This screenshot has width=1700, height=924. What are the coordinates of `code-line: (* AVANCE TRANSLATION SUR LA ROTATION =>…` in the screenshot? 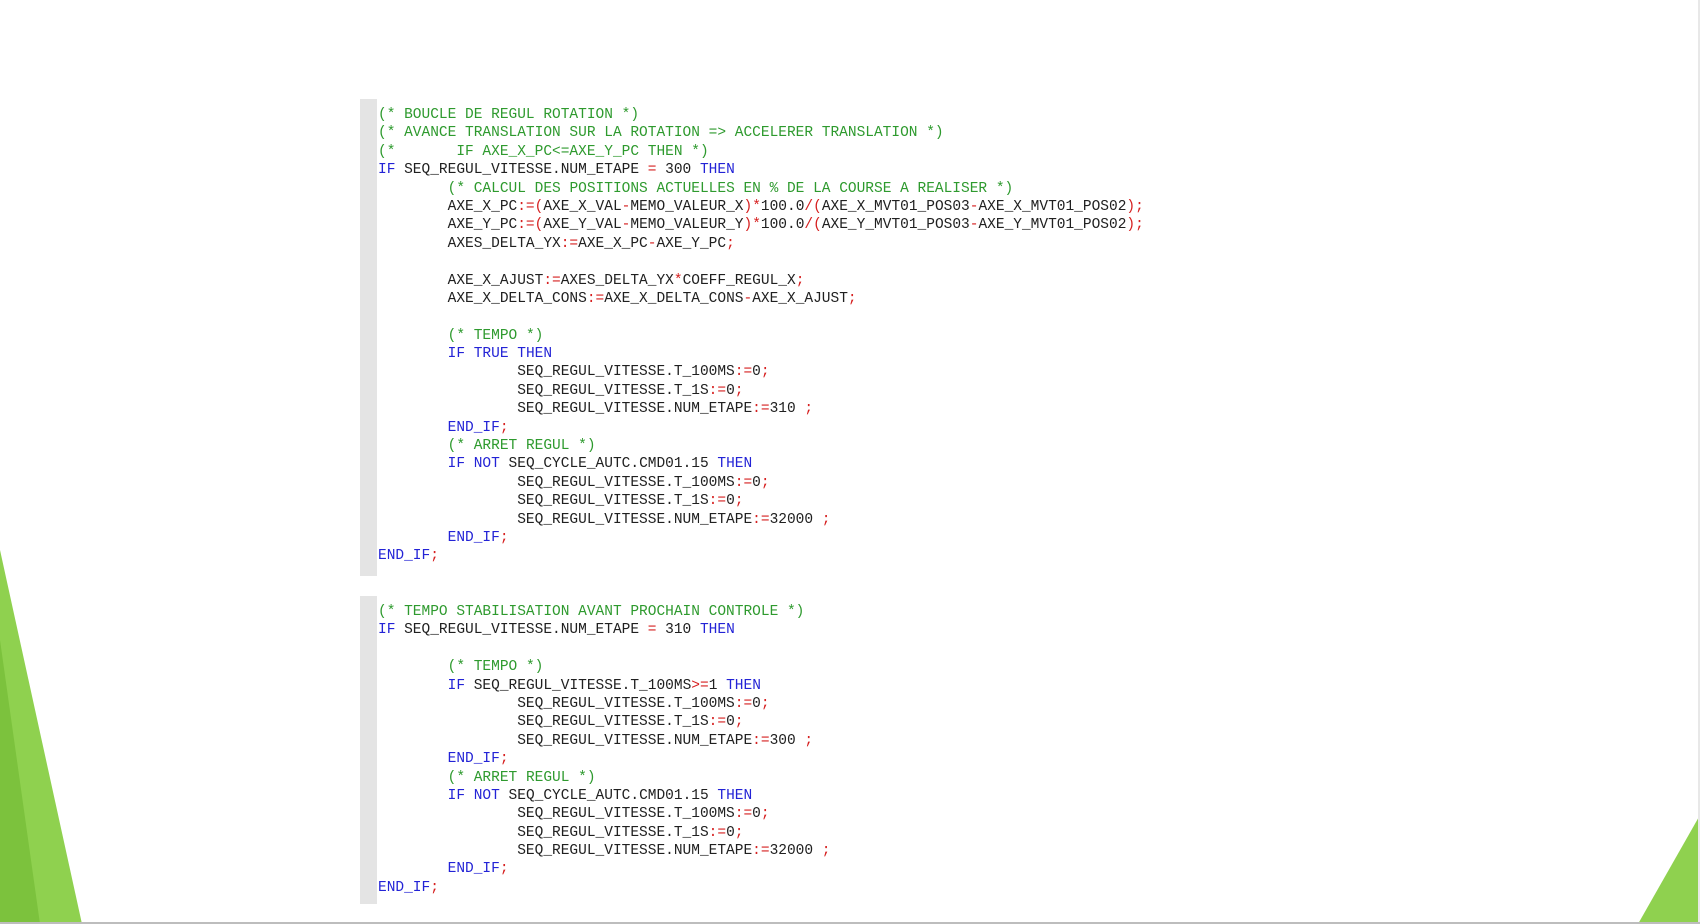 It's located at (761, 133).